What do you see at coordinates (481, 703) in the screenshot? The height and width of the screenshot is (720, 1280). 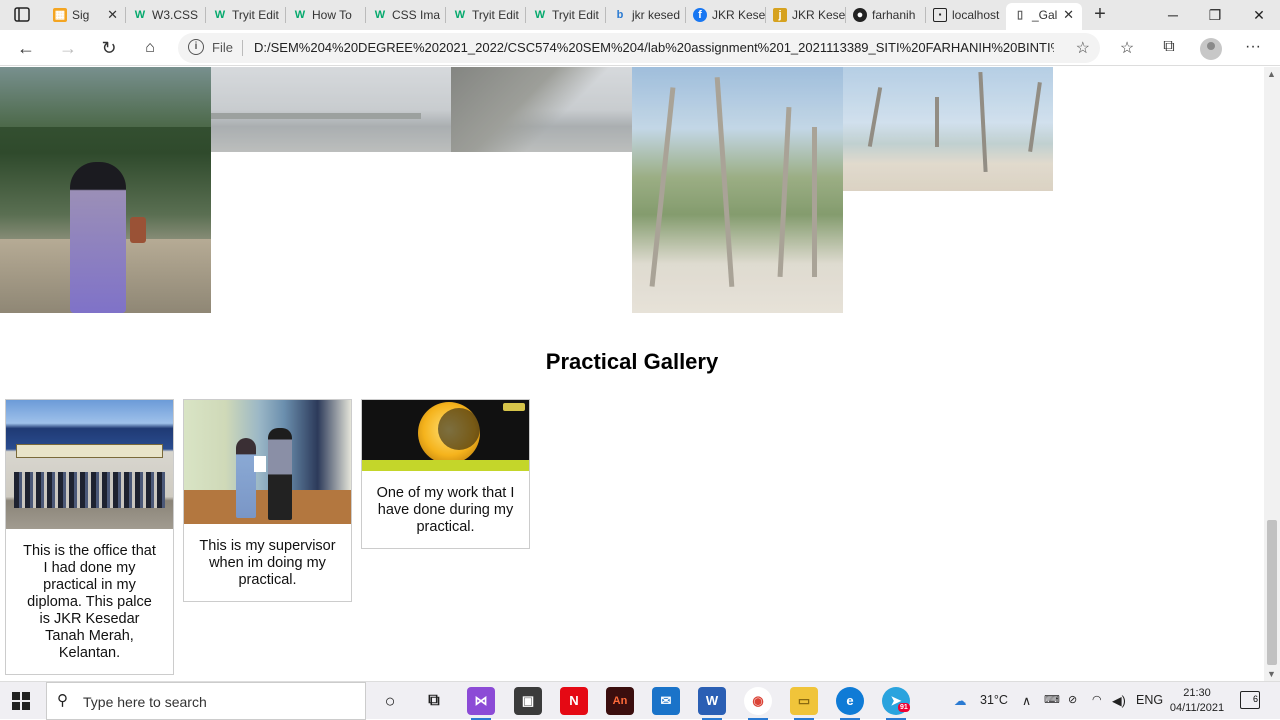 I see `visual-studio-icon: ⋈` at bounding box center [481, 703].